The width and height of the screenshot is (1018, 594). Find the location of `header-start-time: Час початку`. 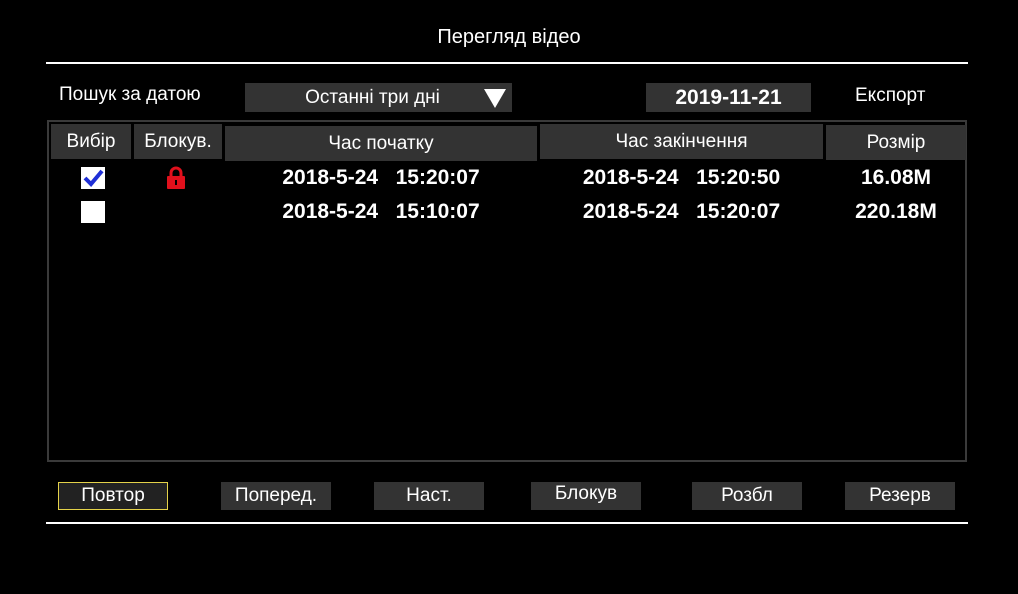

header-start-time: Час початку is located at coordinates (381, 143).